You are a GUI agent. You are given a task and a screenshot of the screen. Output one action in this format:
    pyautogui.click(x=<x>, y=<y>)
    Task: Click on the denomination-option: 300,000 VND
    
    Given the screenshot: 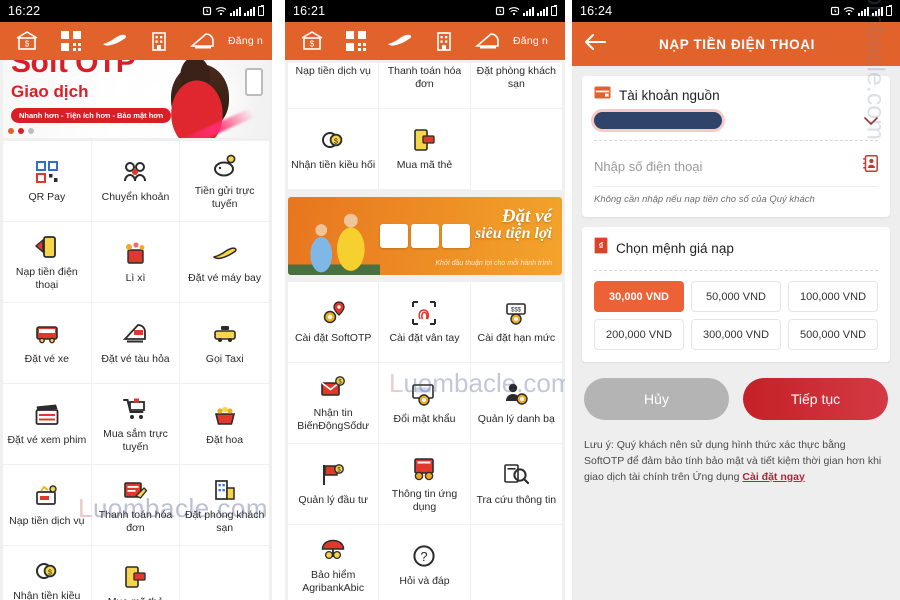 What is the action you would take?
    pyautogui.click(x=736, y=334)
    